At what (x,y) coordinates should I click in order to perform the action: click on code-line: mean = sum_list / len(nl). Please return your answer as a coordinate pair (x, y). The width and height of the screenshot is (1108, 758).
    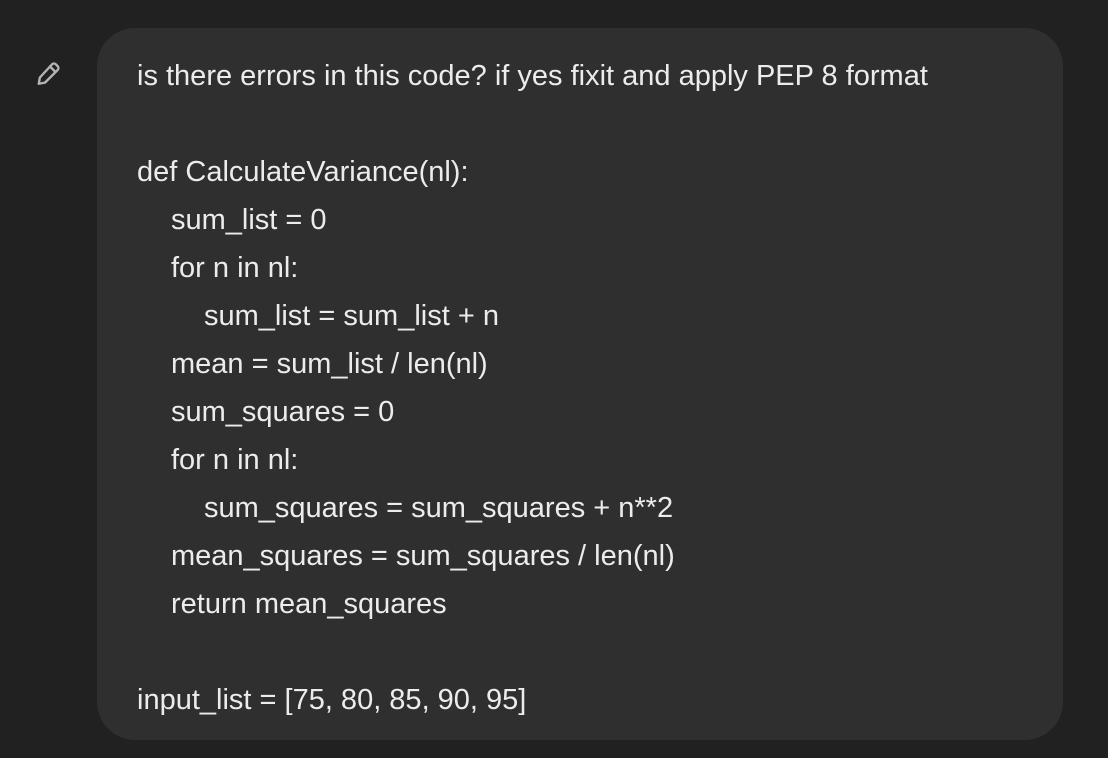
    Looking at the image, I should click on (329, 364).